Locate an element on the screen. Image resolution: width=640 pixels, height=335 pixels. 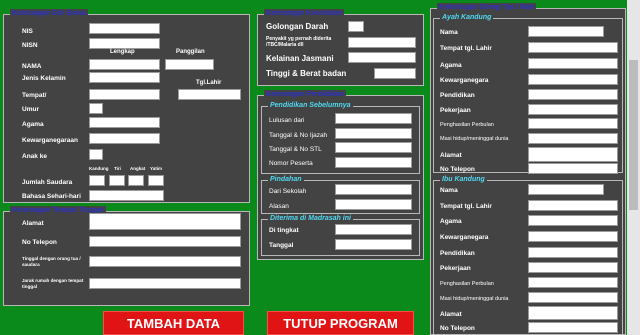
label-ayah-pendidikan: Pendidikan is located at coordinates (457, 95).